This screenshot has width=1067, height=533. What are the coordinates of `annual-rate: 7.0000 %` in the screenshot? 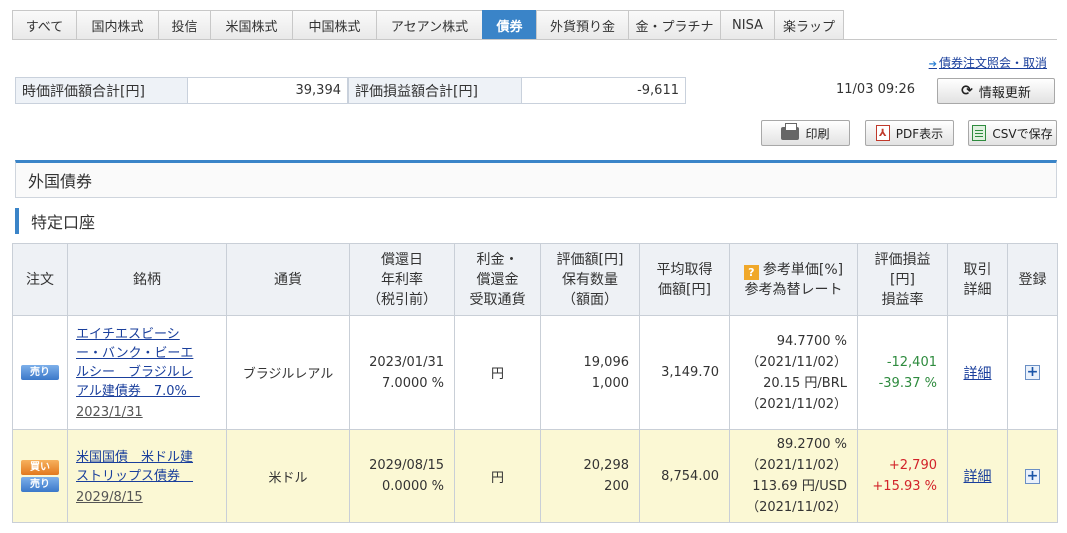 It's located at (413, 383).